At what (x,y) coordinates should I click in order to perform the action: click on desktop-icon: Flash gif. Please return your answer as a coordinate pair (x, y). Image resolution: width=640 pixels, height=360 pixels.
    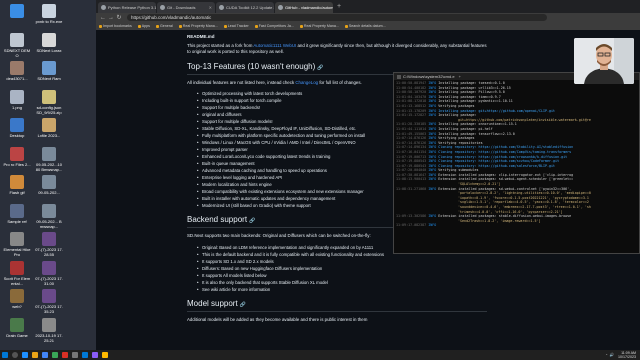
    Looking at the image, I should click on (17, 185).